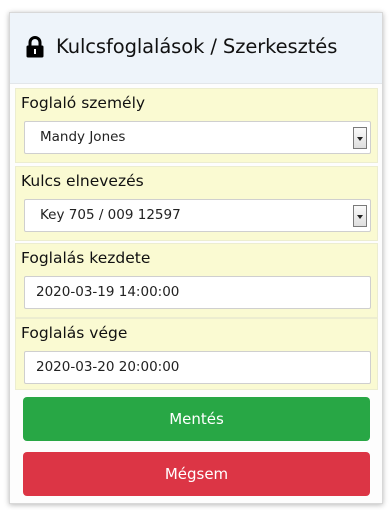 This screenshot has height=510, width=390. Describe the element at coordinates (196, 474) in the screenshot. I see `cancel-button: Mégsem` at that location.